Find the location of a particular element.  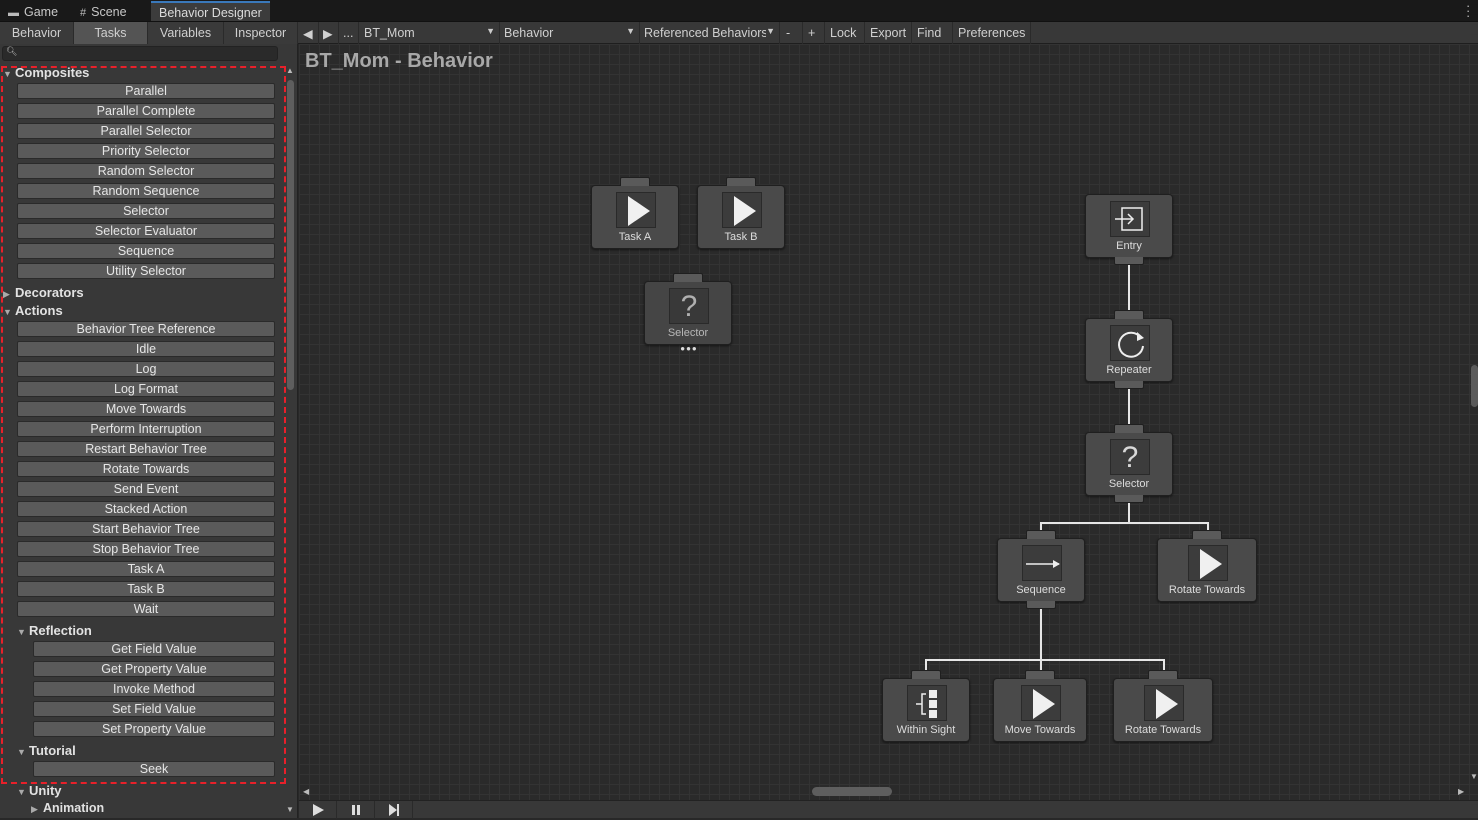

pause-button is located at coordinates (356, 810).